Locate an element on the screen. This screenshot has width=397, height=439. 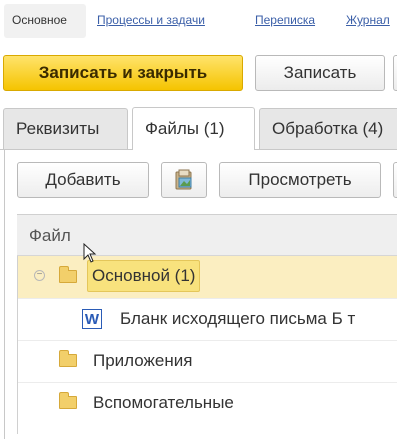
tree-row-auxiliary-folder: Вспомогательные is located at coordinates (207, 403).